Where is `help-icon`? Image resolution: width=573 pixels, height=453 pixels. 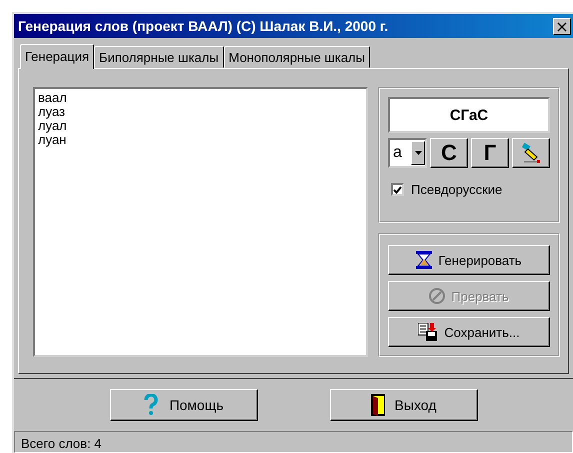 help-icon is located at coordinates (151, 405).